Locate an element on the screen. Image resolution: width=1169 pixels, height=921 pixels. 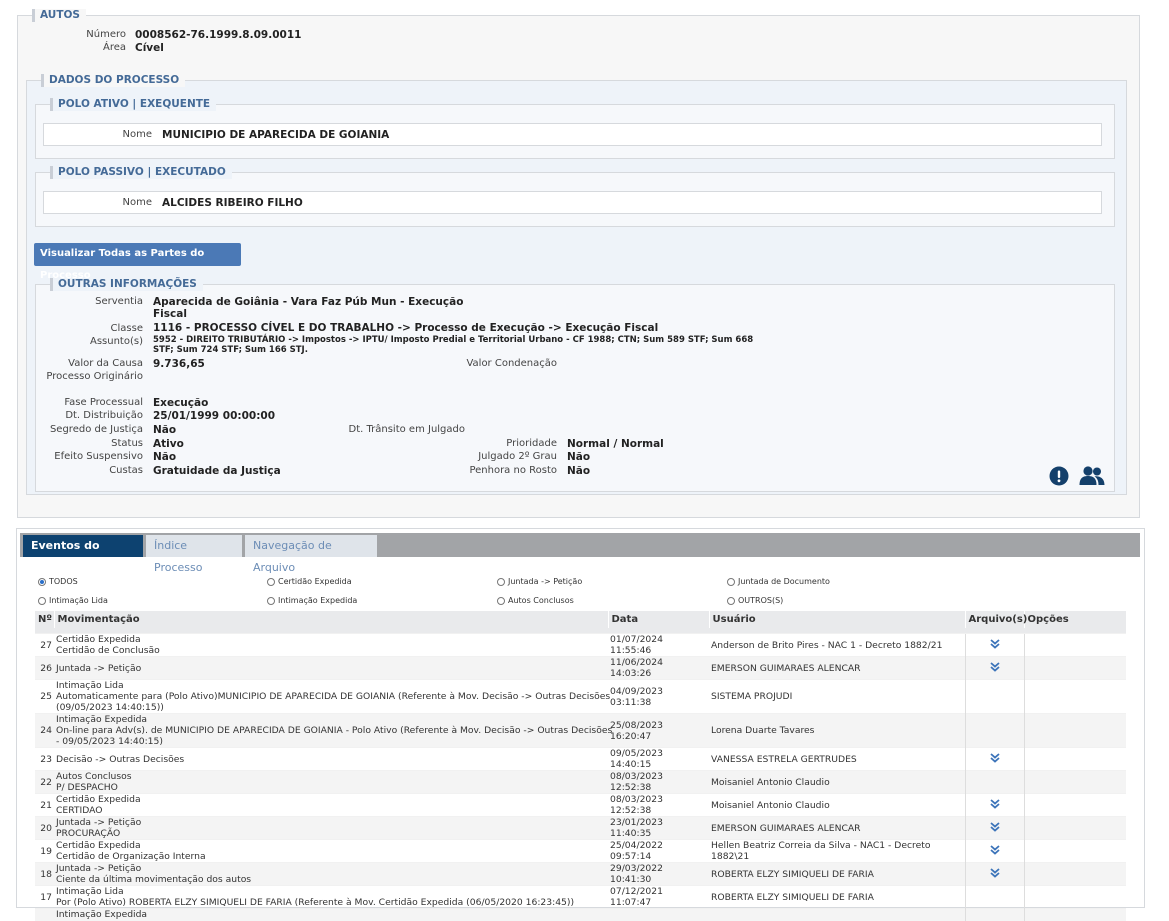
header-usuario: Usuário is located at coordinates (837, 619).